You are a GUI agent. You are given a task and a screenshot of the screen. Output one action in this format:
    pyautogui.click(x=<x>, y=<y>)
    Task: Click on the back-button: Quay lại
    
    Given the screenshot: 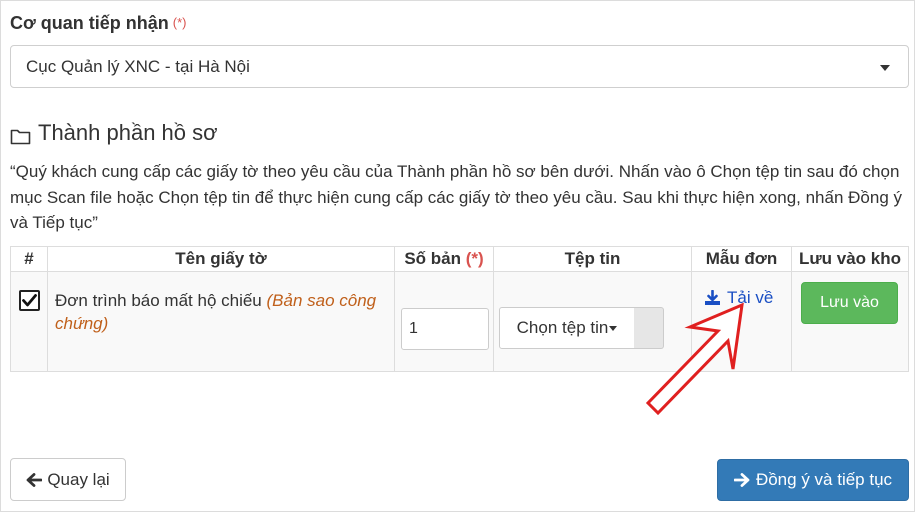 What is the action you would take?
    pyautogui.click(x=68, y=479)
    